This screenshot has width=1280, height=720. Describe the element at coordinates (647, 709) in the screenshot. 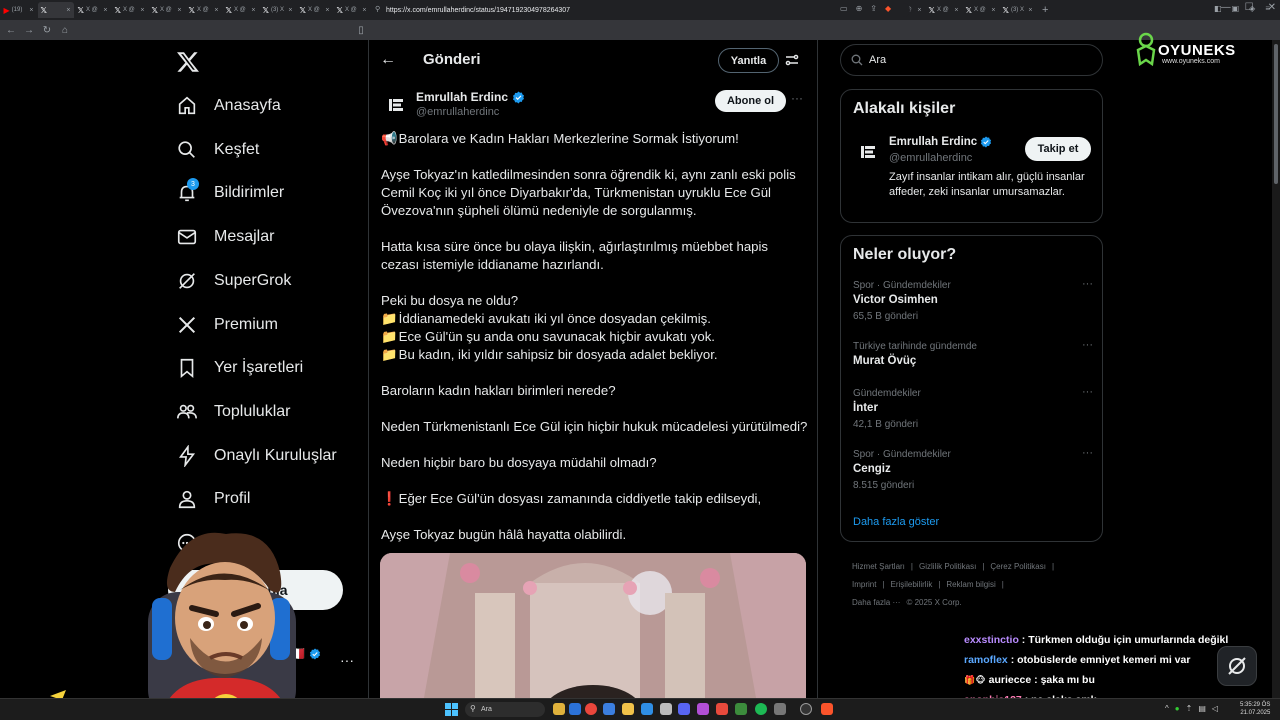

I see `edge-app-icon` at that location.